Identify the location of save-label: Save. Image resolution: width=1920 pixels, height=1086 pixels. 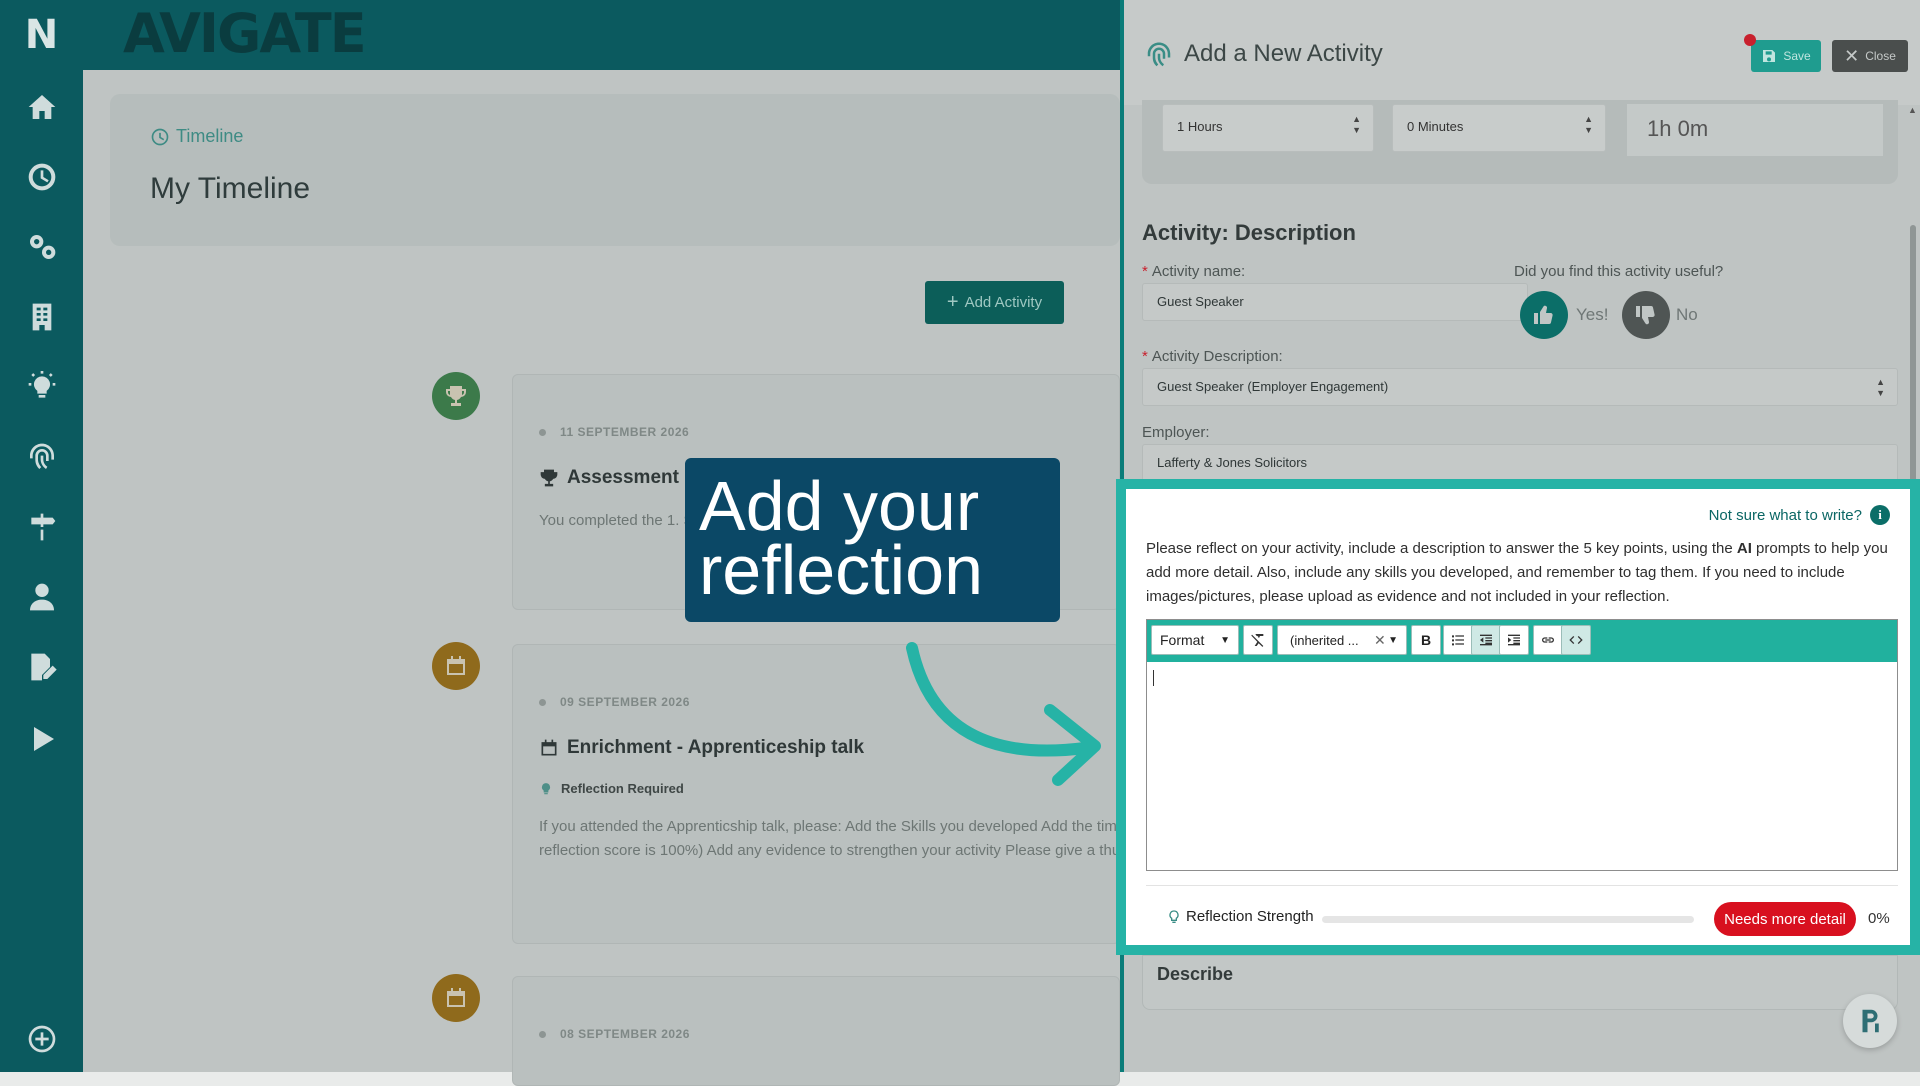
(1797, 56).